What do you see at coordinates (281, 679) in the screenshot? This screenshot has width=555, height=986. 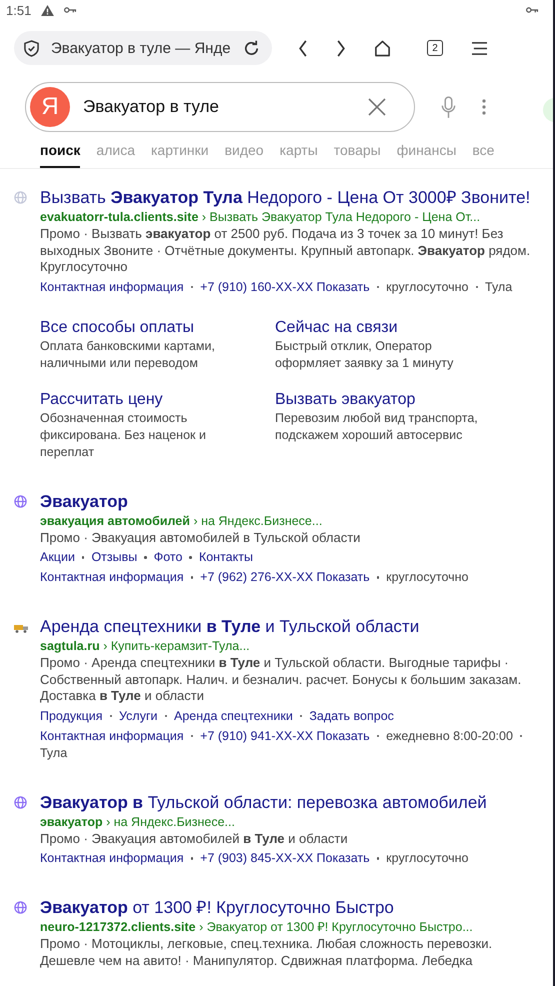 I see `result-snippet: Промо · Аренда спецтехники в Туле и Тульской области. Выгодные тарифы · Собственный автопарк. Налич. и безналич. расчет. Бонусы к большим заказам. Доставка в Туле и области` at bounding box center [281, 679].